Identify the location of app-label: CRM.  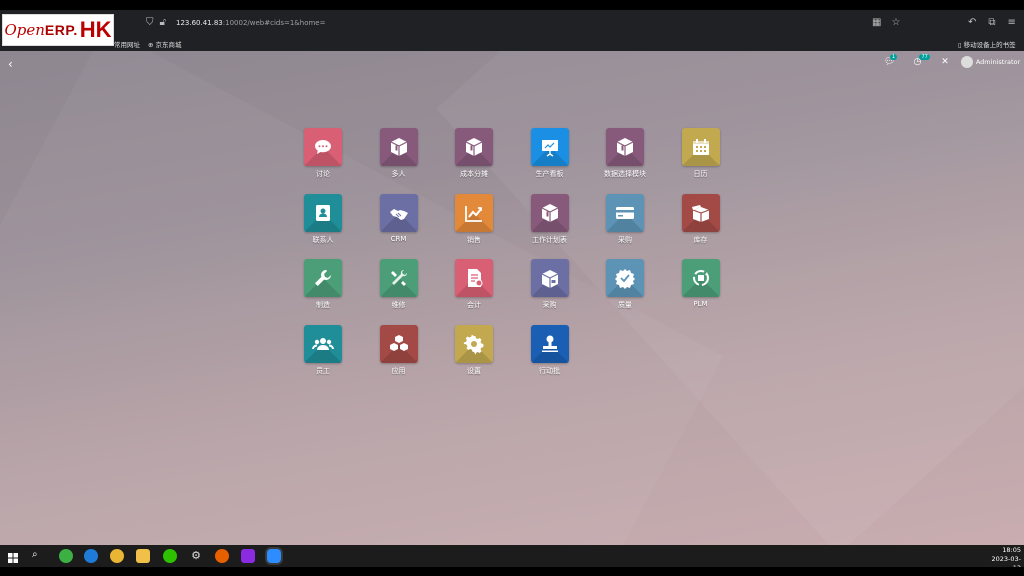
(398, 238).